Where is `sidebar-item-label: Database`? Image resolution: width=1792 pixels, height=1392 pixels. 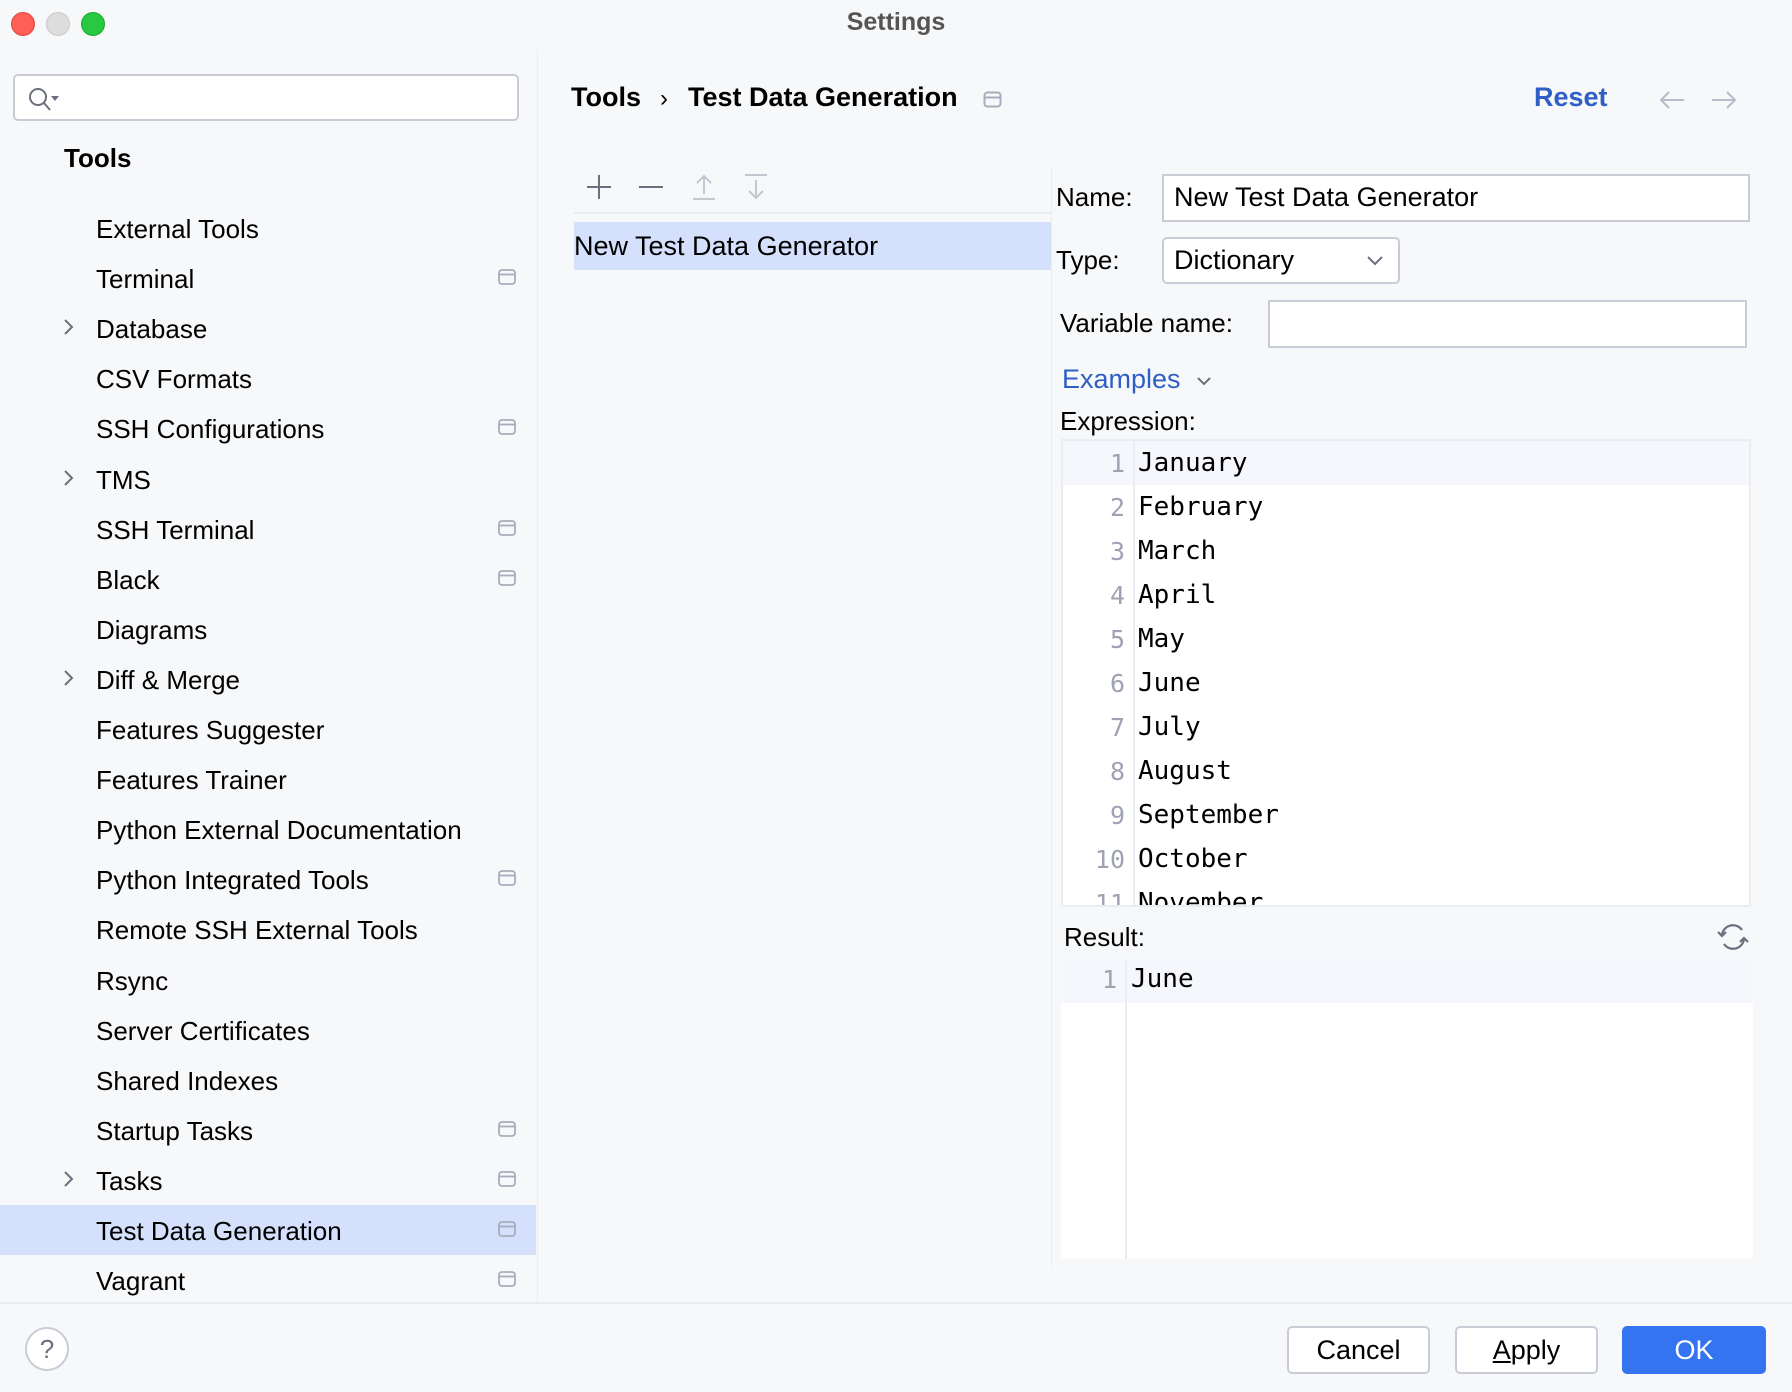 sidebar-item-label: Database is located at coordinates (152, 329).